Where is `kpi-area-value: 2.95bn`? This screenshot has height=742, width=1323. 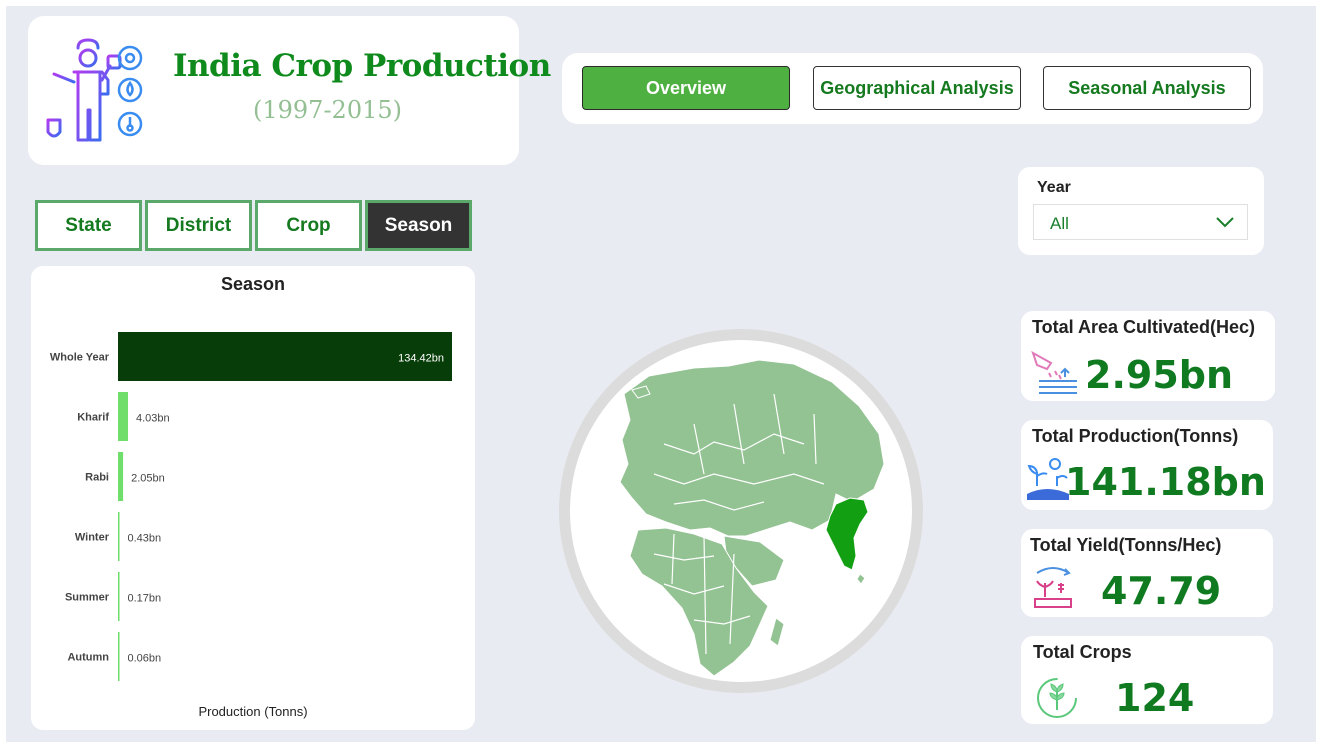 kpi-area-value: 2.95bn is located at coordinates (1159, 375).